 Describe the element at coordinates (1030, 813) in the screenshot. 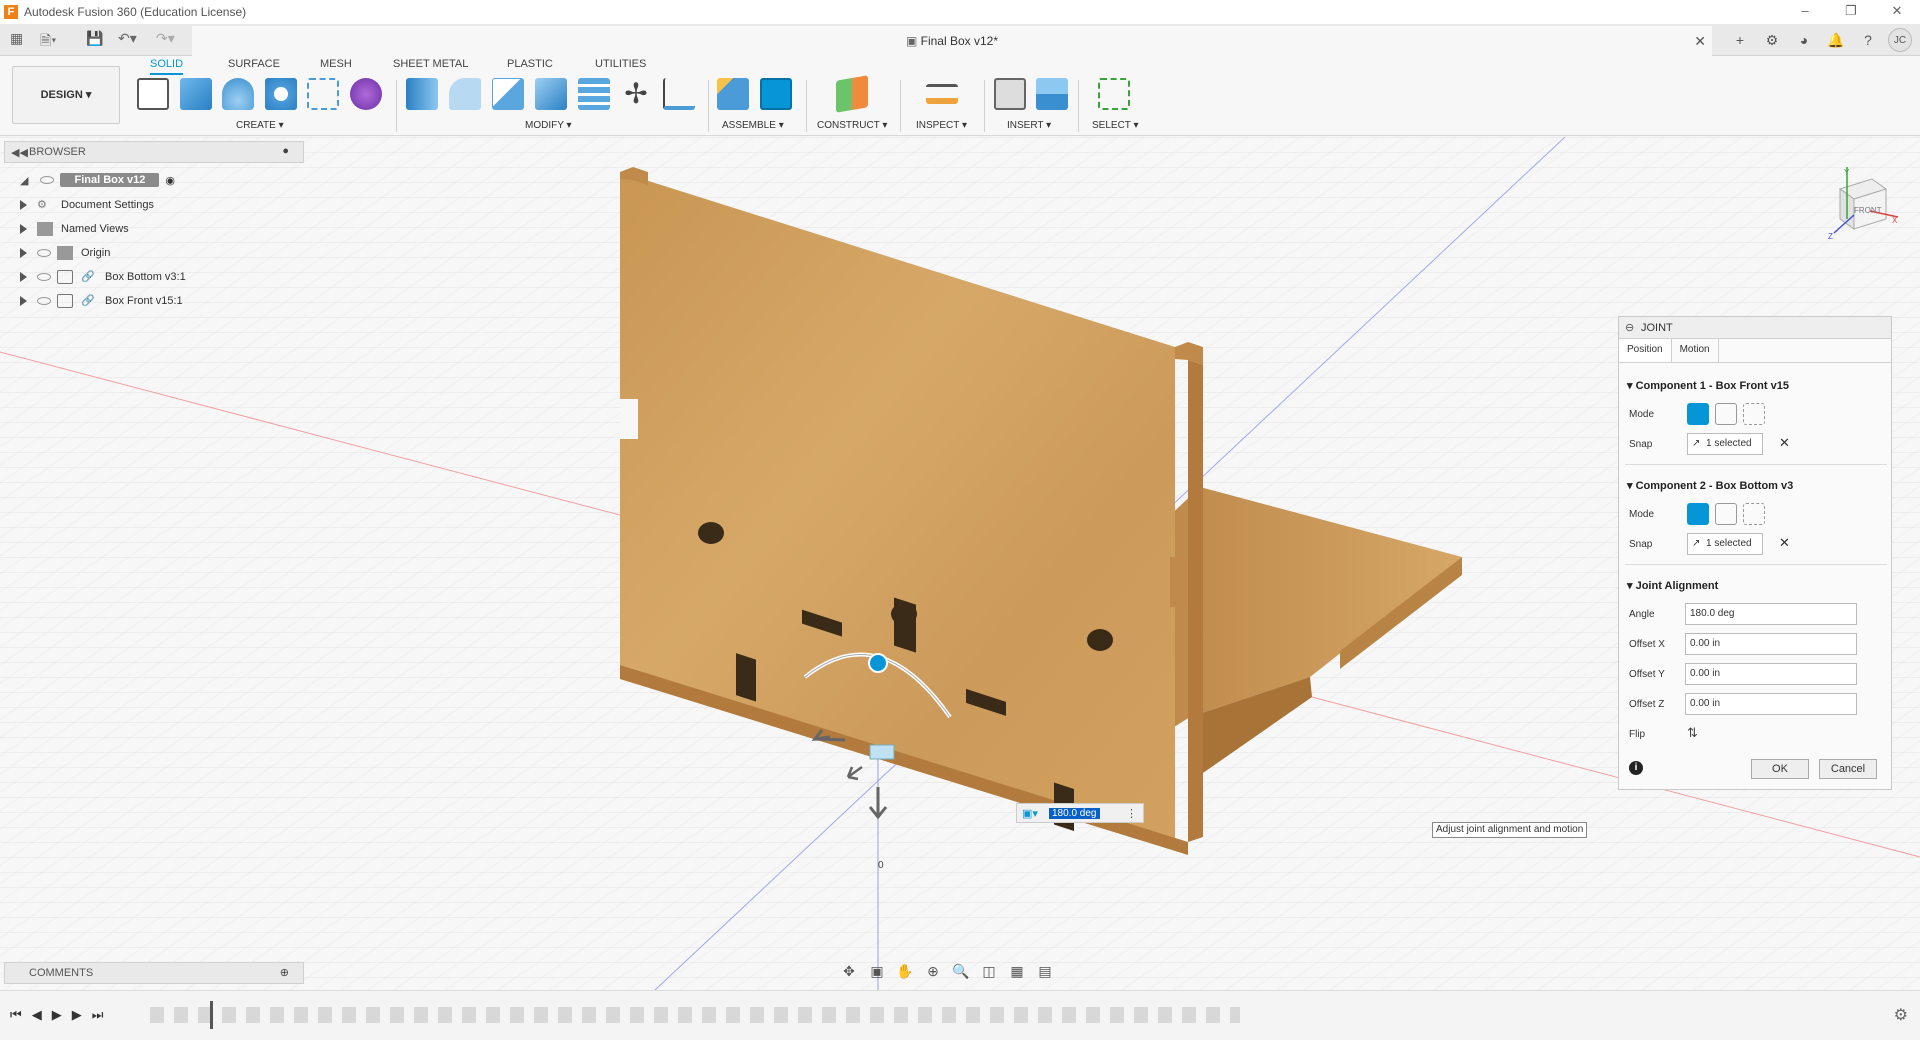

I see `input-mode-icon: ▣▾` at that location.